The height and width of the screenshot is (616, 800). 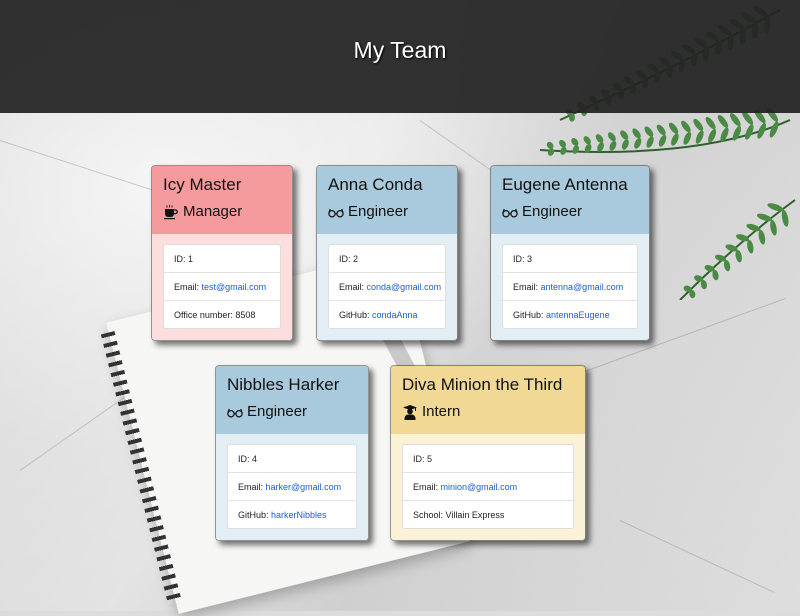 What do you see at coordinates (565, 184) in the screenshot?
I see `employee-name: Eugene Antenna` at bounding box center [565, 184].